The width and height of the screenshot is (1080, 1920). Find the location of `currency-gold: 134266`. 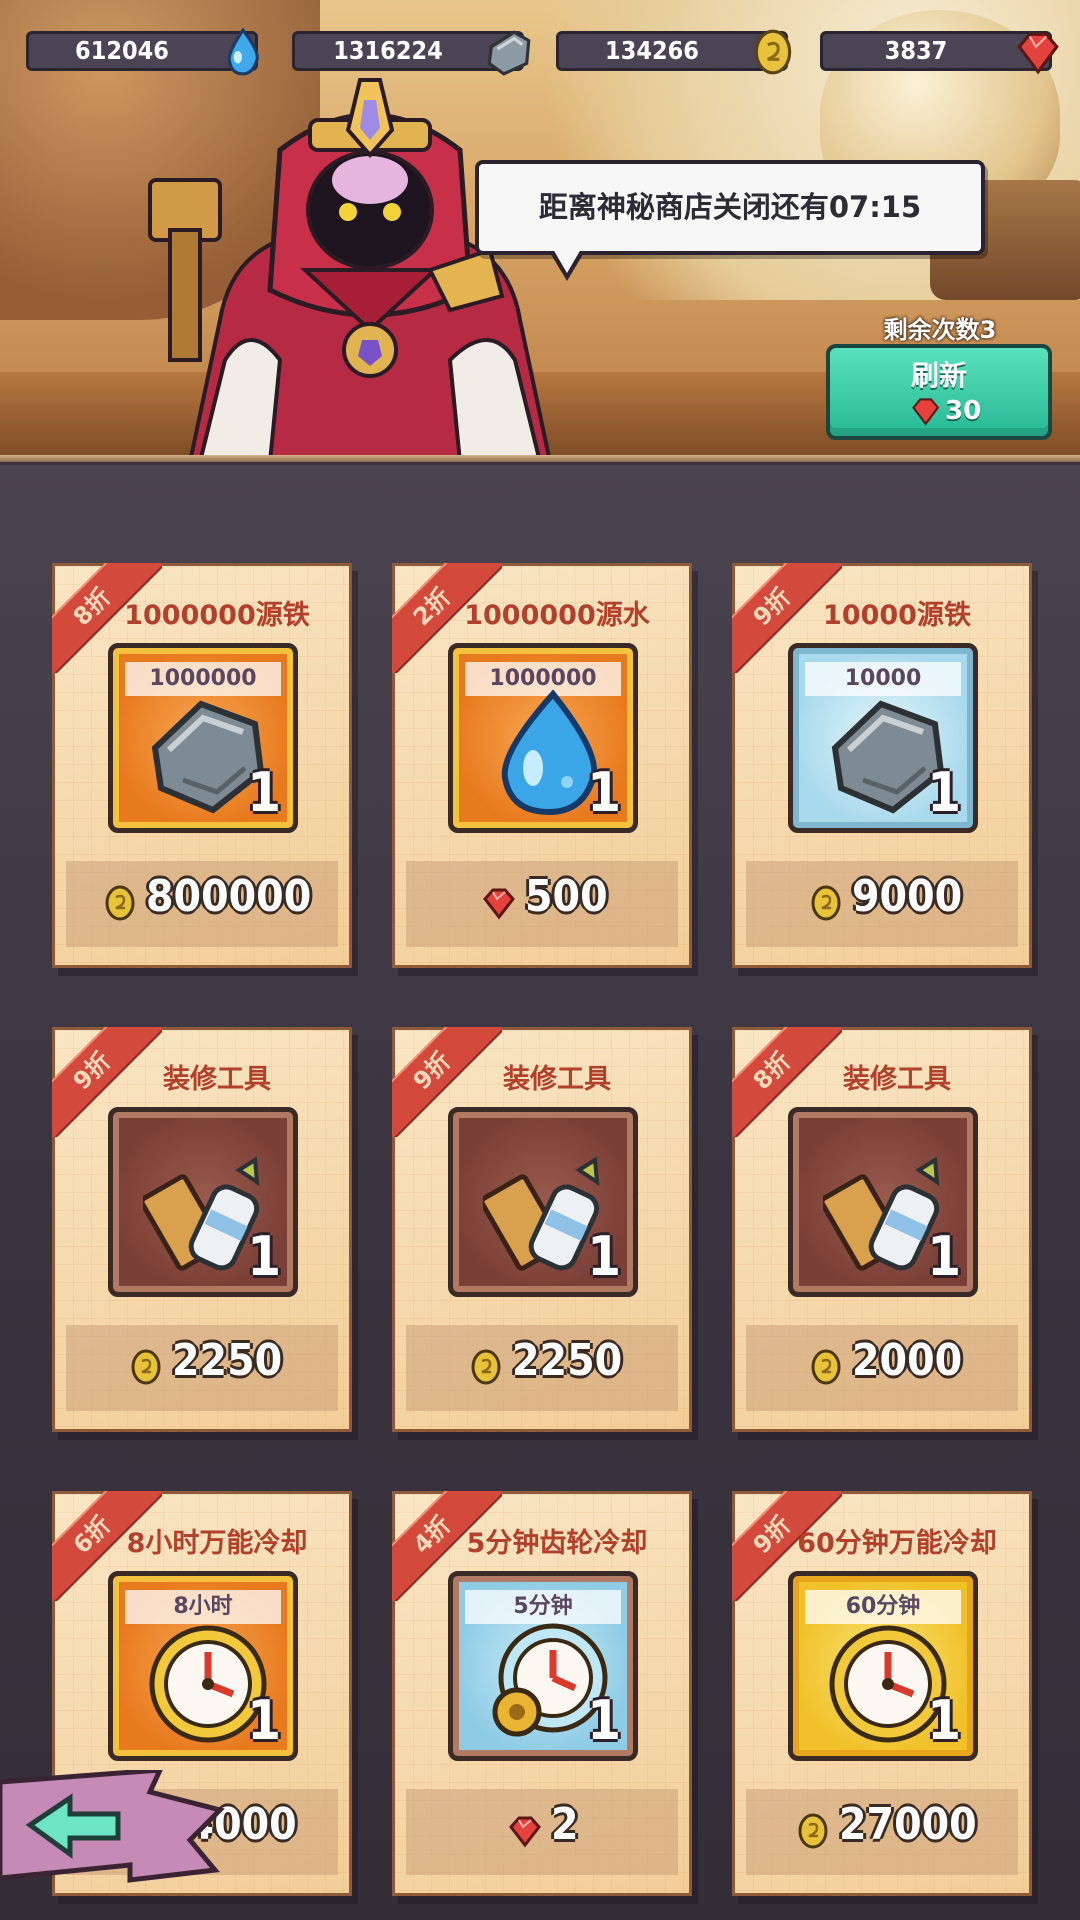

currency-gold: 134266 is located at coordinates (674, 52).